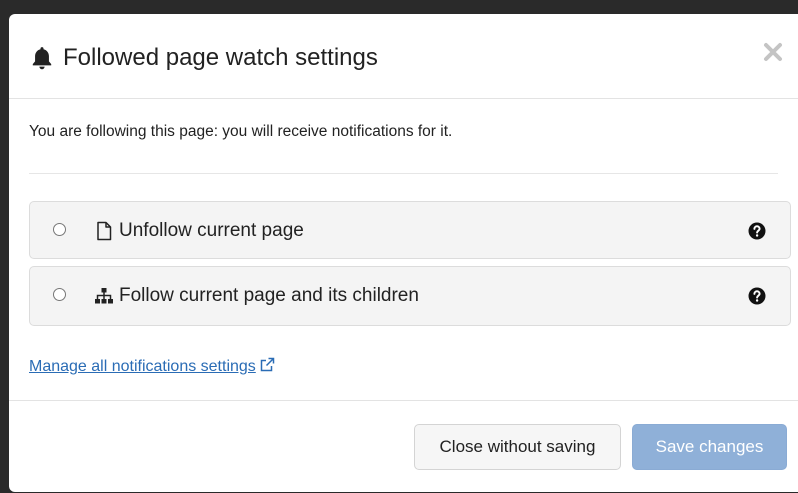 The width and height of the screenshot is (798, 493). Describe the element at coordinates (773, 52) in the screenshot. I see `close-icon` at that location.